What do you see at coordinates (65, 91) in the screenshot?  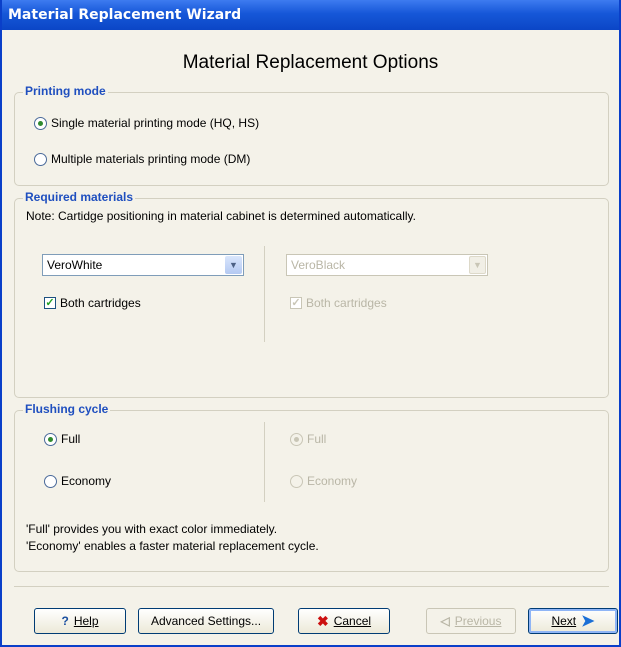 I see `printing-mode-legend: Printing mode` at bounding box center [65, 91].